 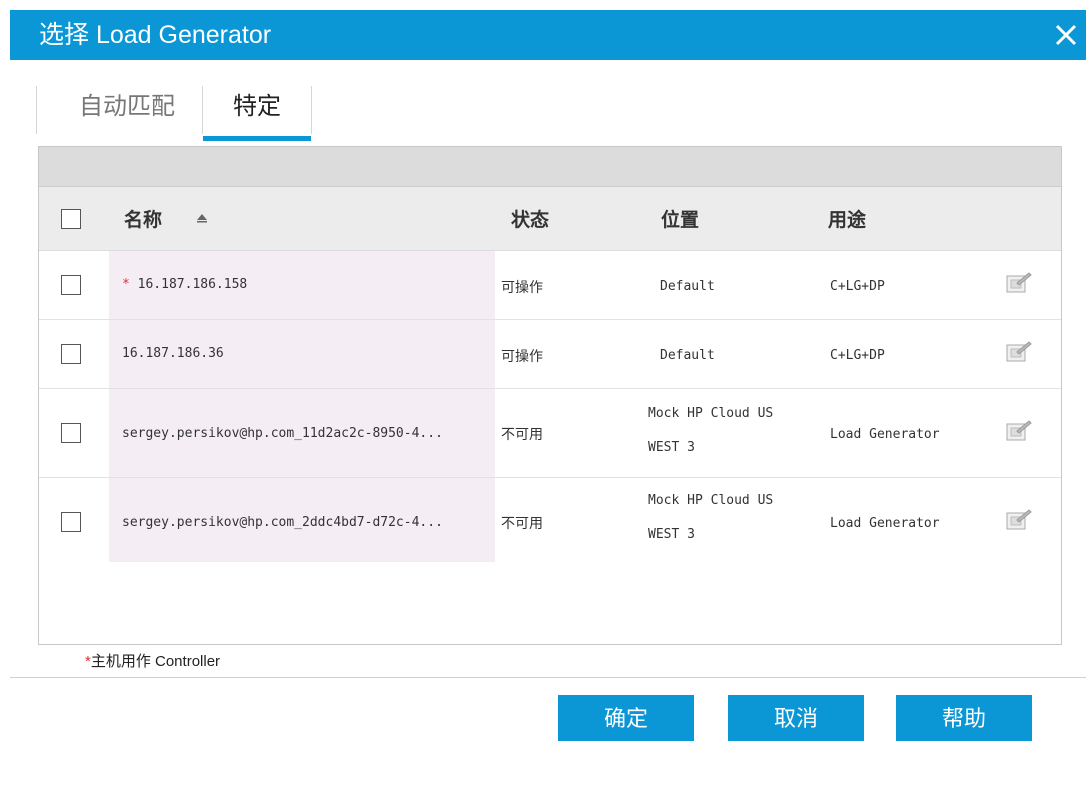 What do you see at coordinates (550, 354) in the screenshot?
I see `table-row: 16.187.186.36 可操作 Default C+LG+DP` at bounding box center [550, 354].